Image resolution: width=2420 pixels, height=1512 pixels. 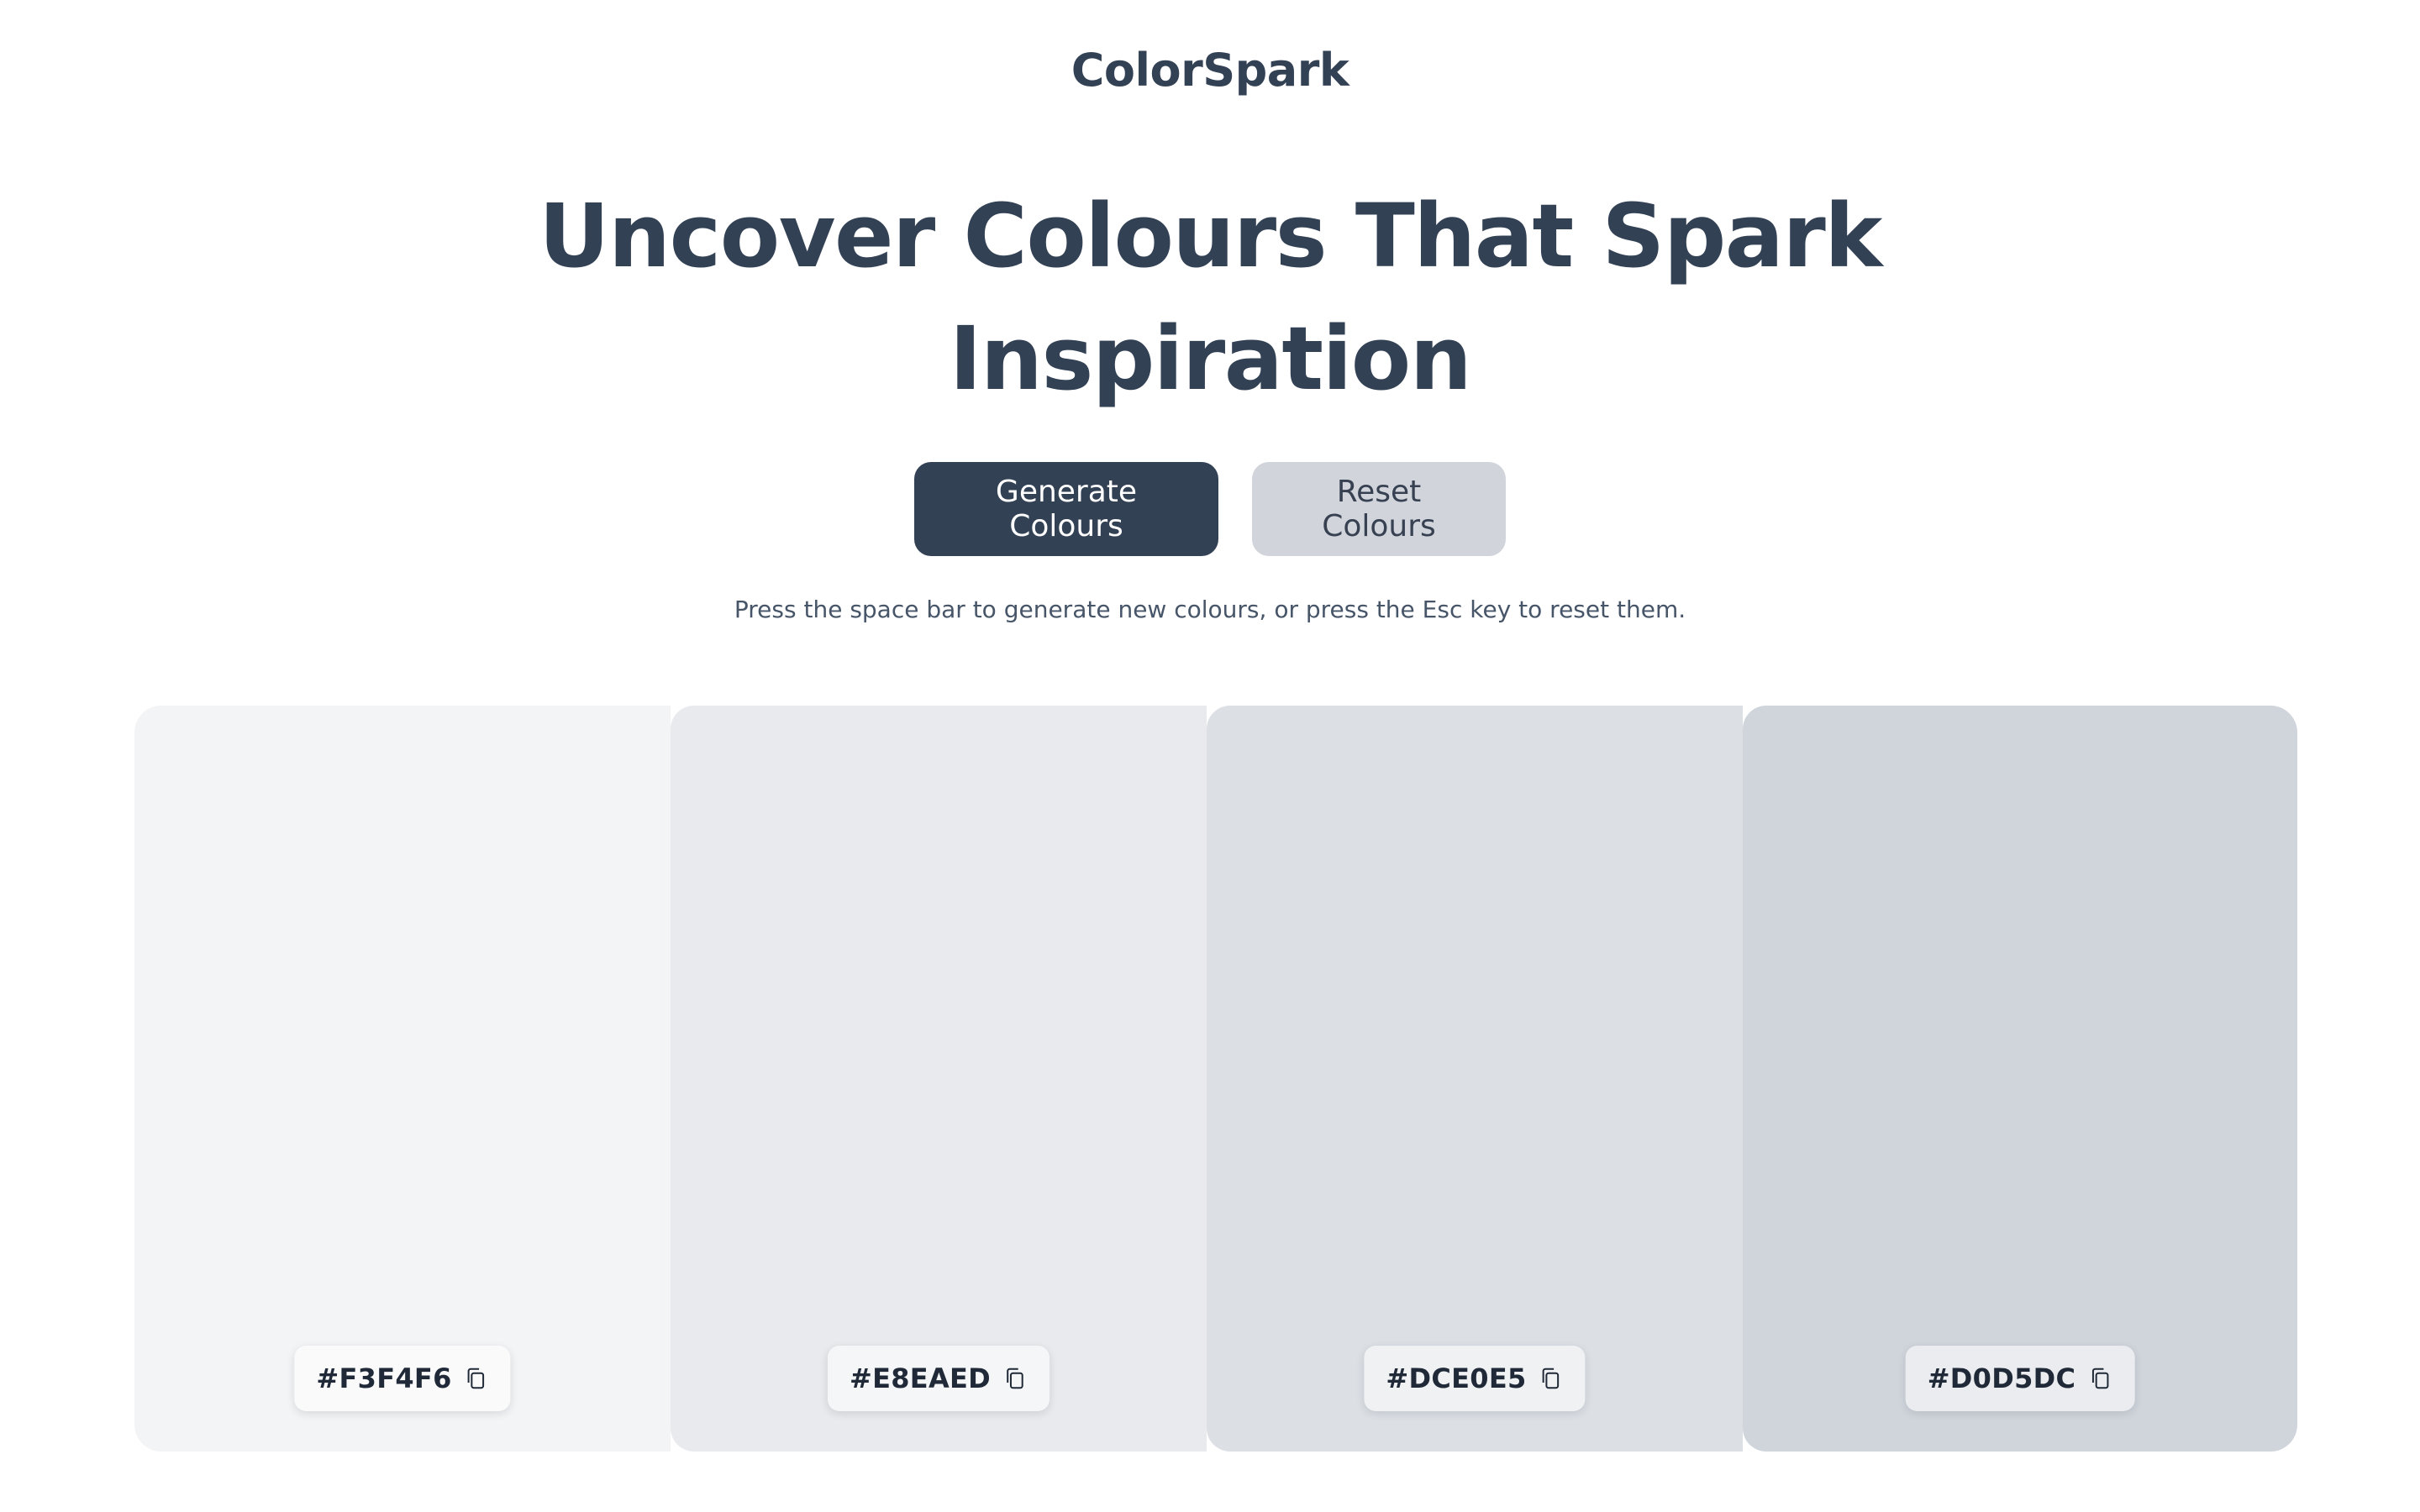 What do you see at coordinates (2001, 1378) in the screenshot?
I see `hex-code: #D0D5DC` at bounding box center [2001, 1378].